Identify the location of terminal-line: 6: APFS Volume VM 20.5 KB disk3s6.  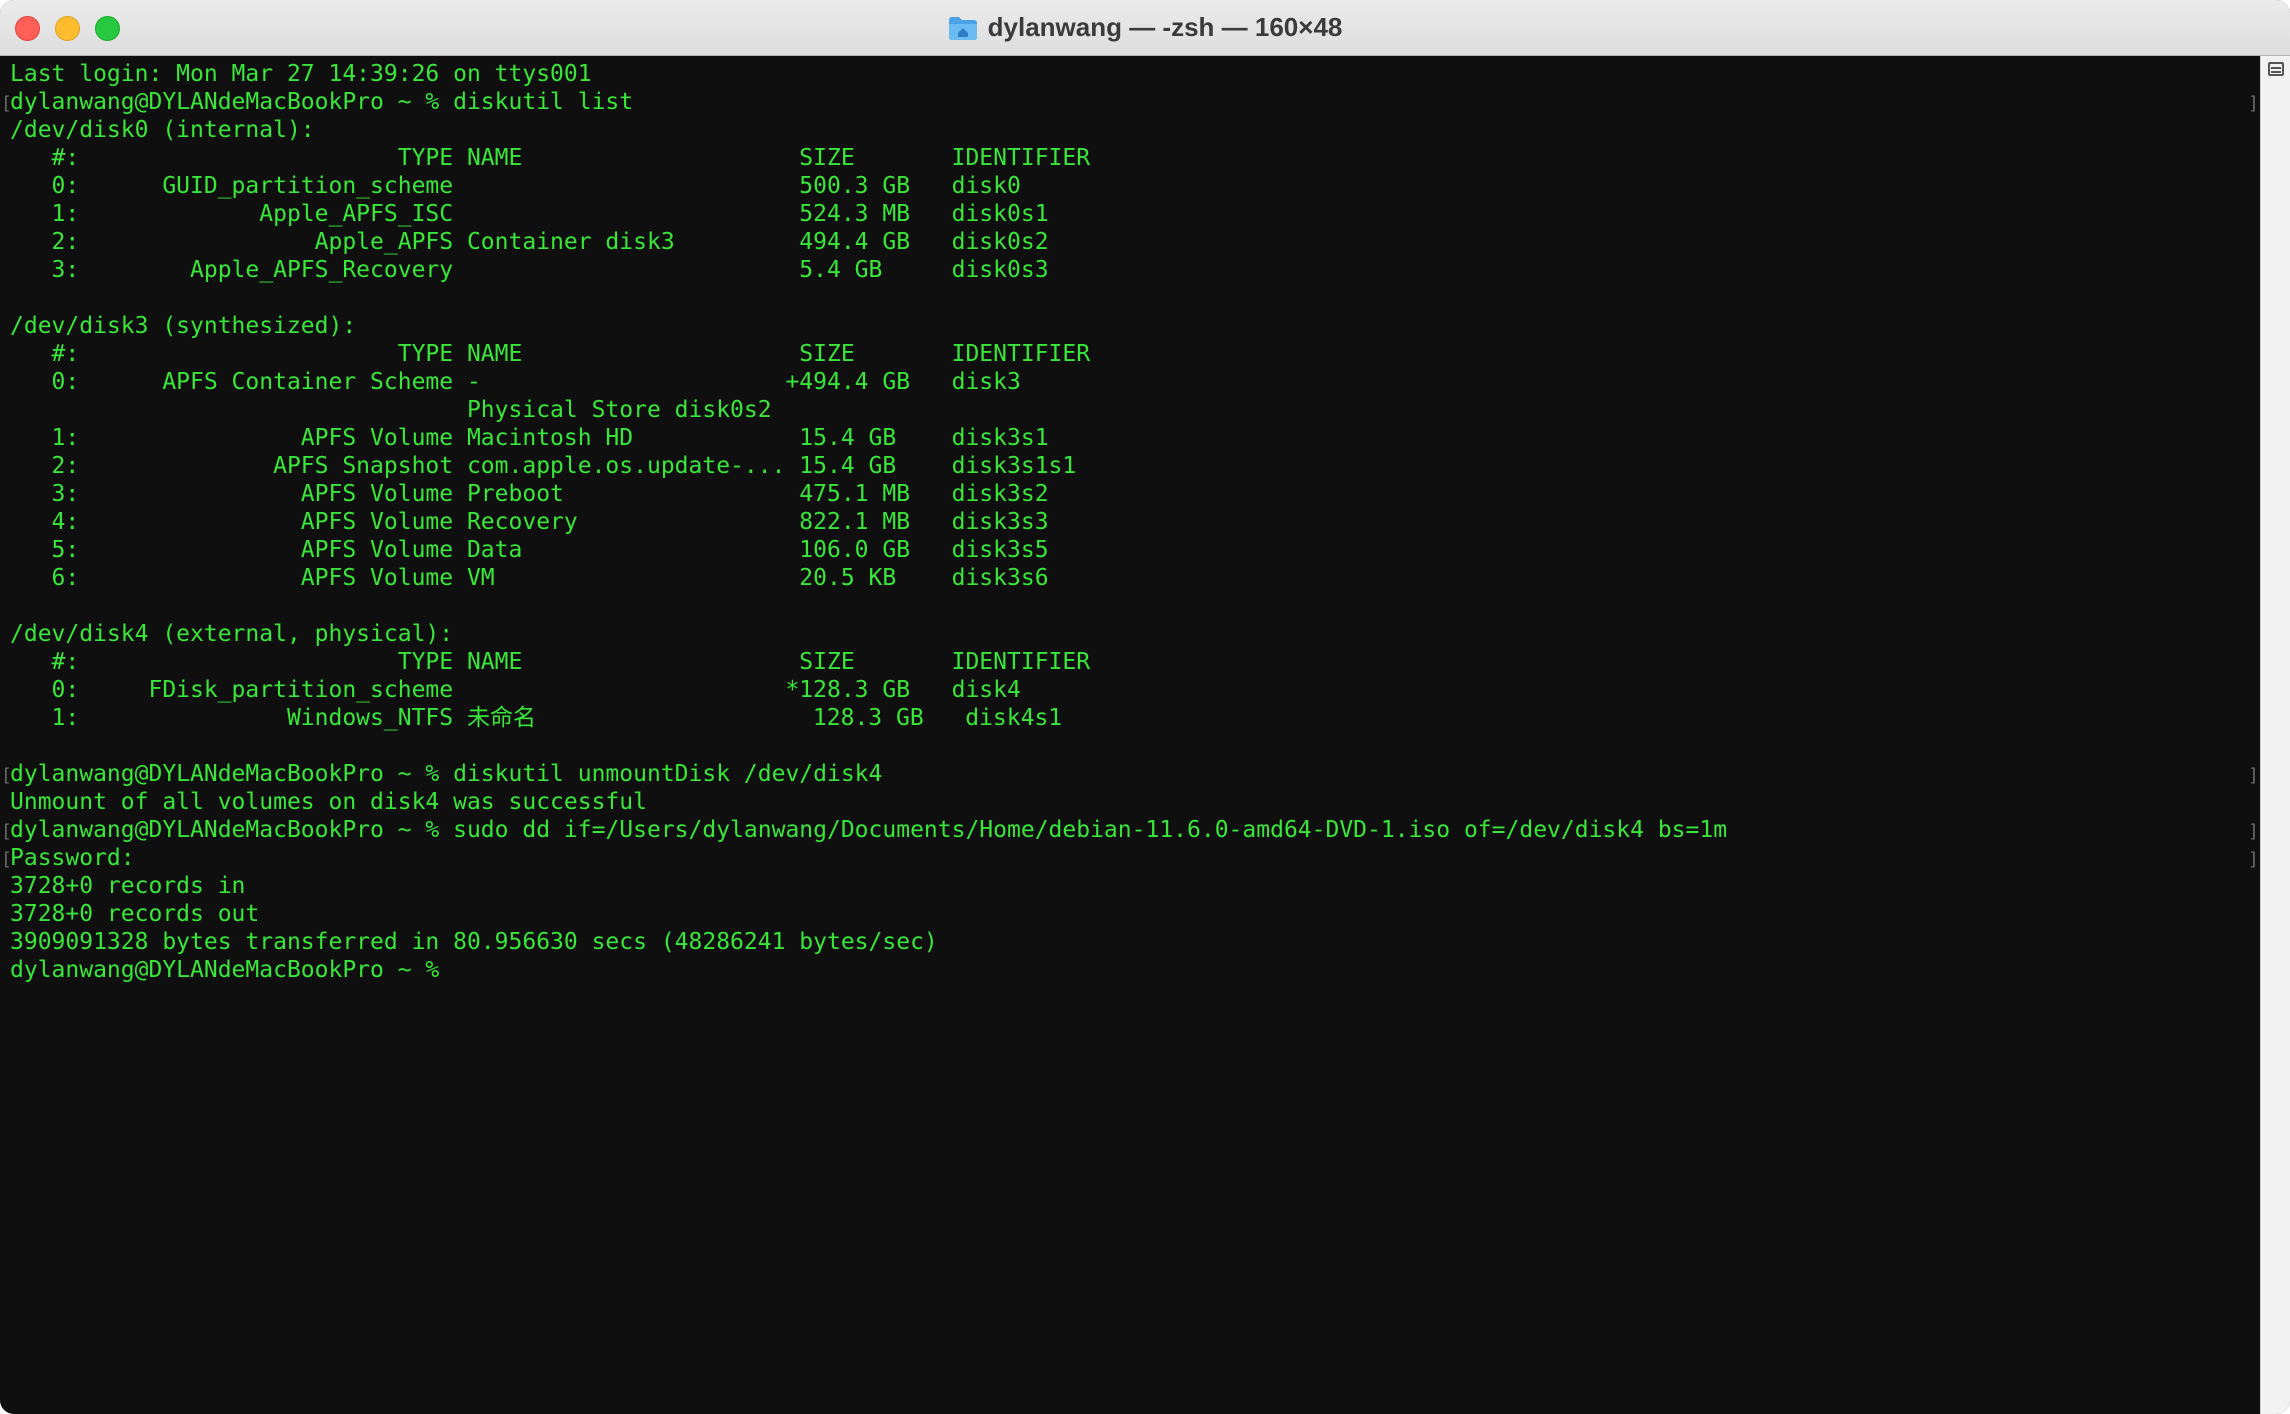
(1130, 578).